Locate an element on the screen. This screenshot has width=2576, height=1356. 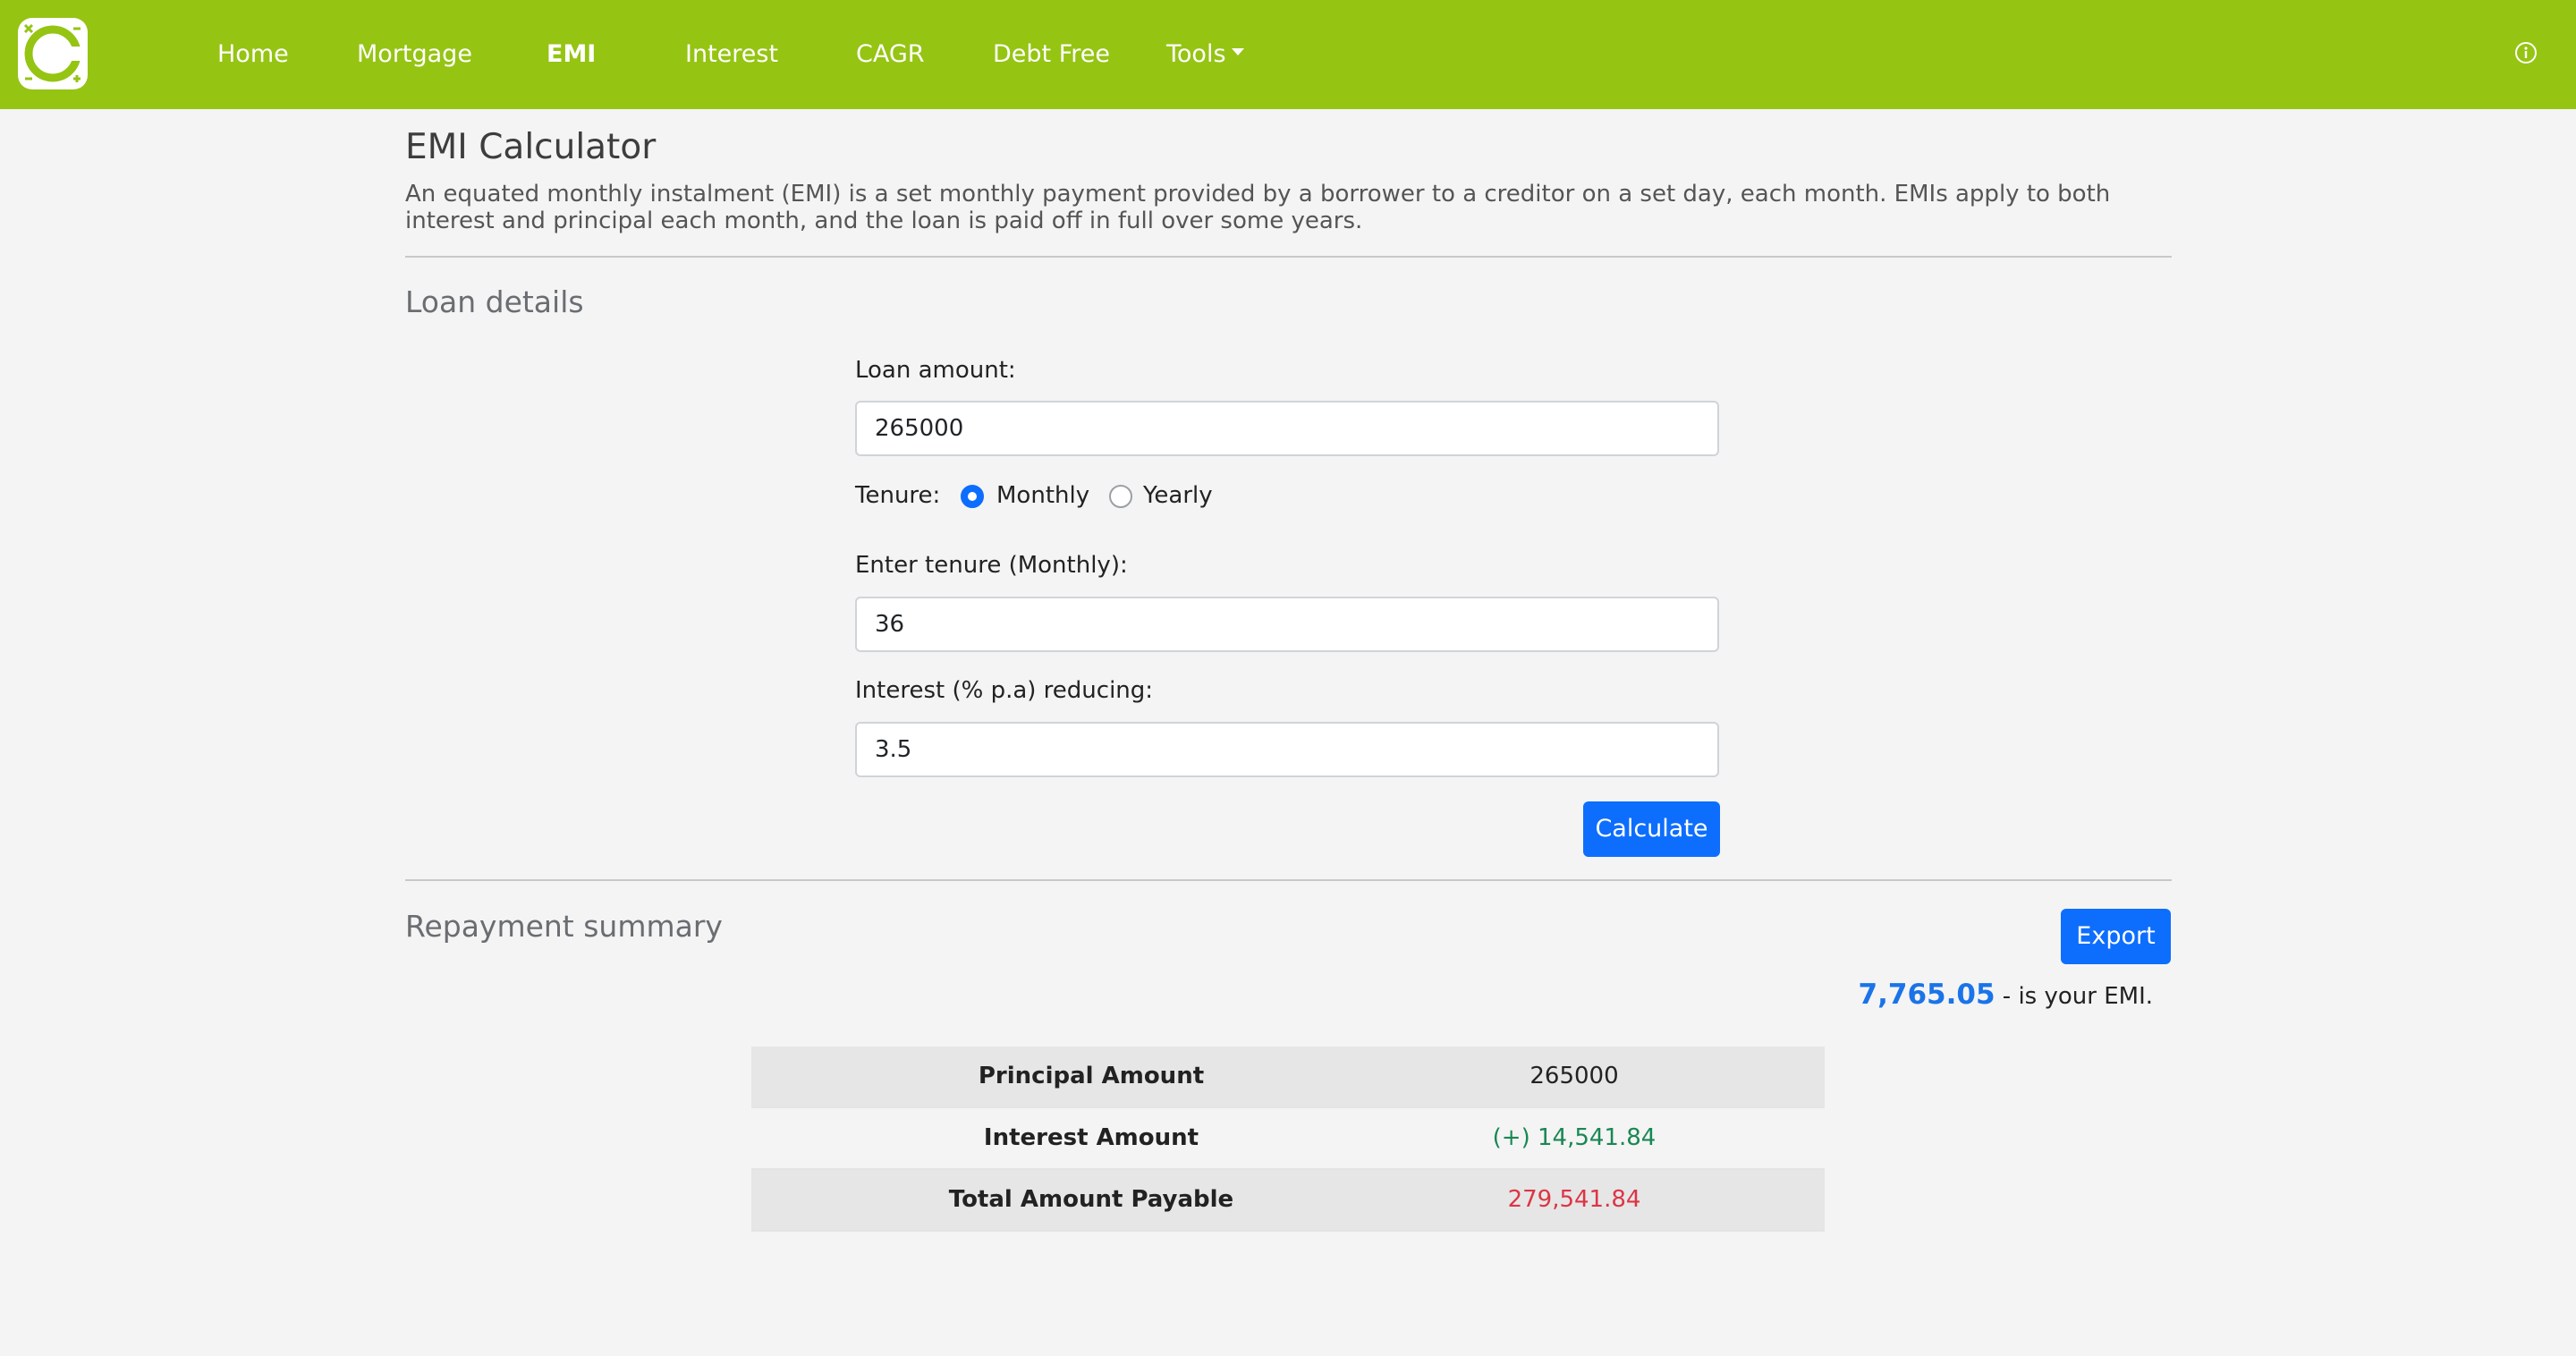
table-row: Total Amount Payable 279,541.84 is located at coordinates (1288, 1201).